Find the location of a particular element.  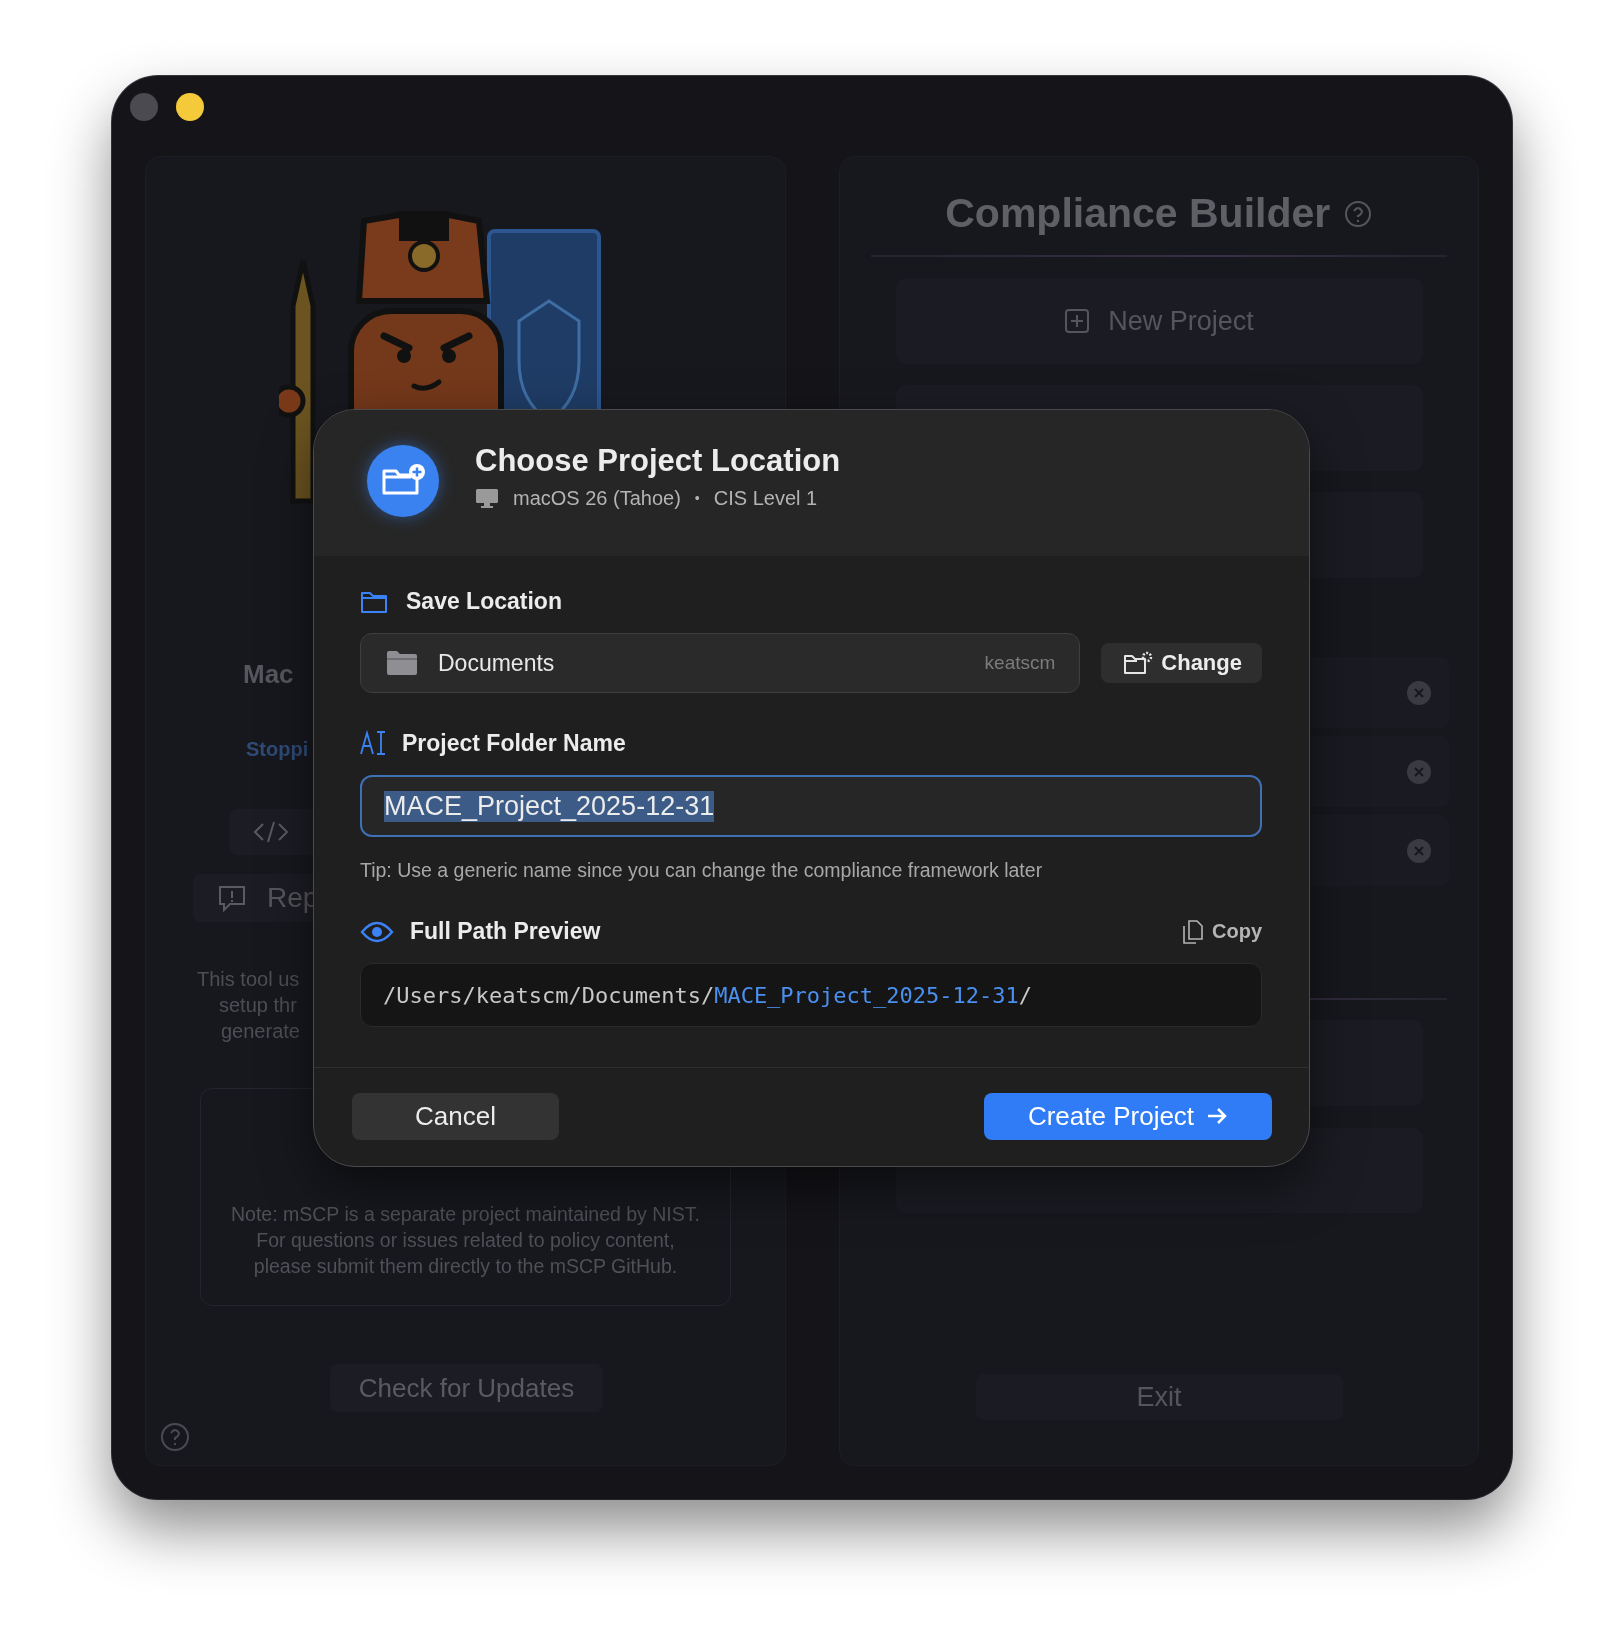

change-button: Change is located at coordinates (1181, 663).